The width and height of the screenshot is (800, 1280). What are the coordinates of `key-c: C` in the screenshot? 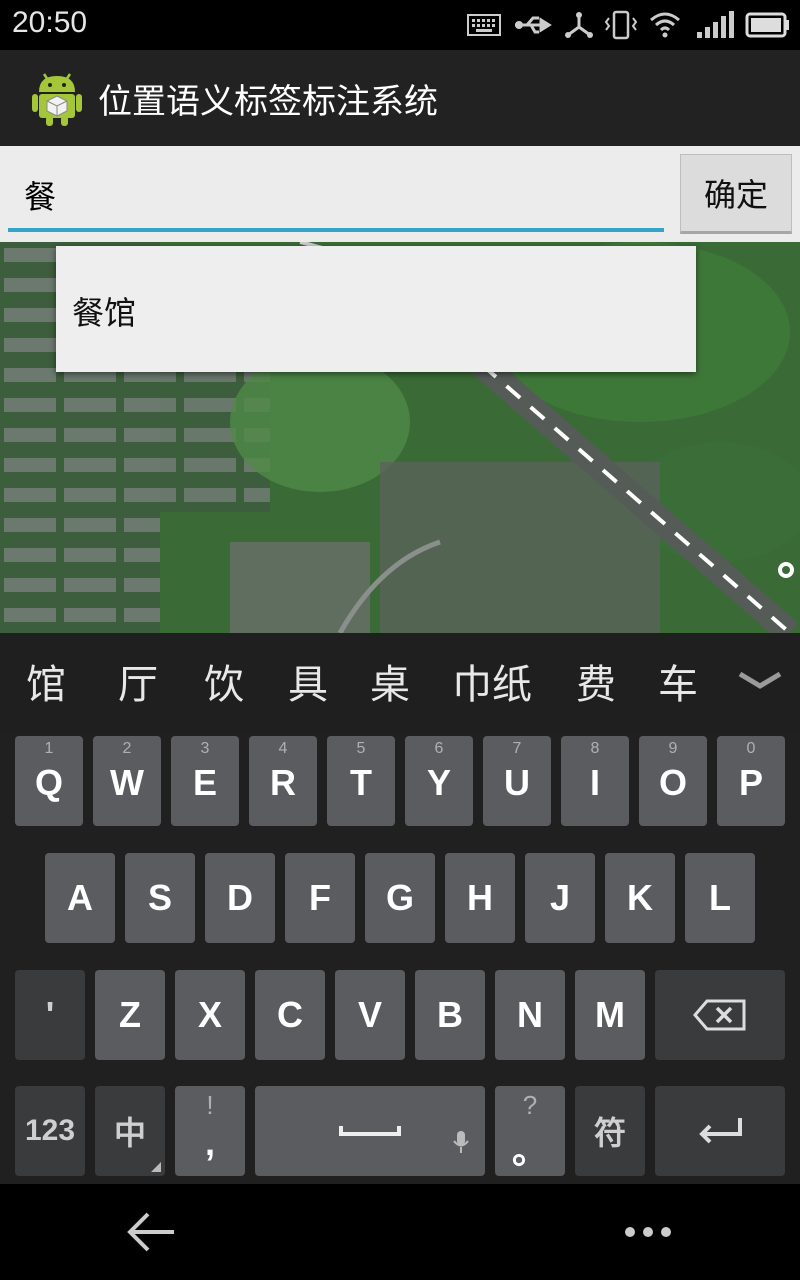 It's located at (290, 1015).